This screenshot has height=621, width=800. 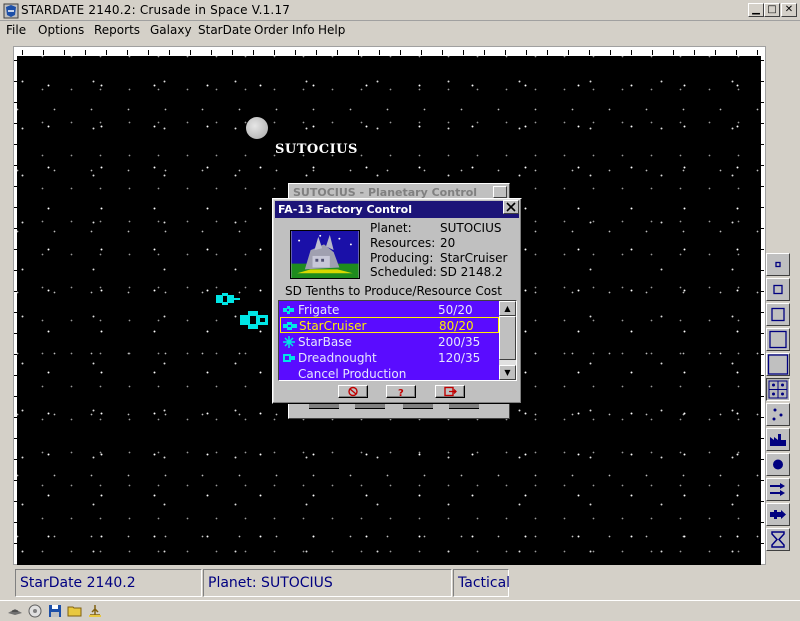 I want to click on list-item-frigate: Frigate 50/20, so click(x=389, y=310).